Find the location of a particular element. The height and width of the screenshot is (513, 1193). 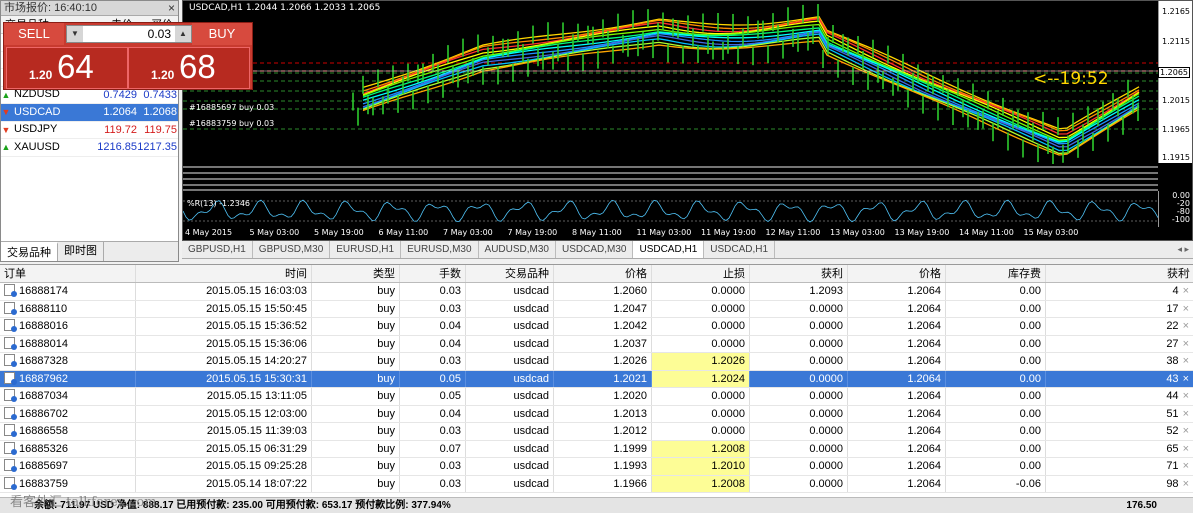

close-icon: × is located at coordinates (171, 8).